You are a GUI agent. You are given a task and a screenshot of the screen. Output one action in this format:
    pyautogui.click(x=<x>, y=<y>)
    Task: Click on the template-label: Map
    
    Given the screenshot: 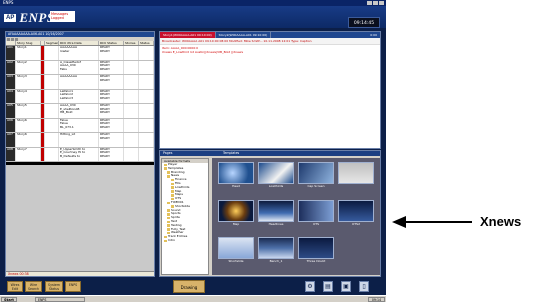 What is the action you would take?
    pyautogui.click(x=236, y=223)
    